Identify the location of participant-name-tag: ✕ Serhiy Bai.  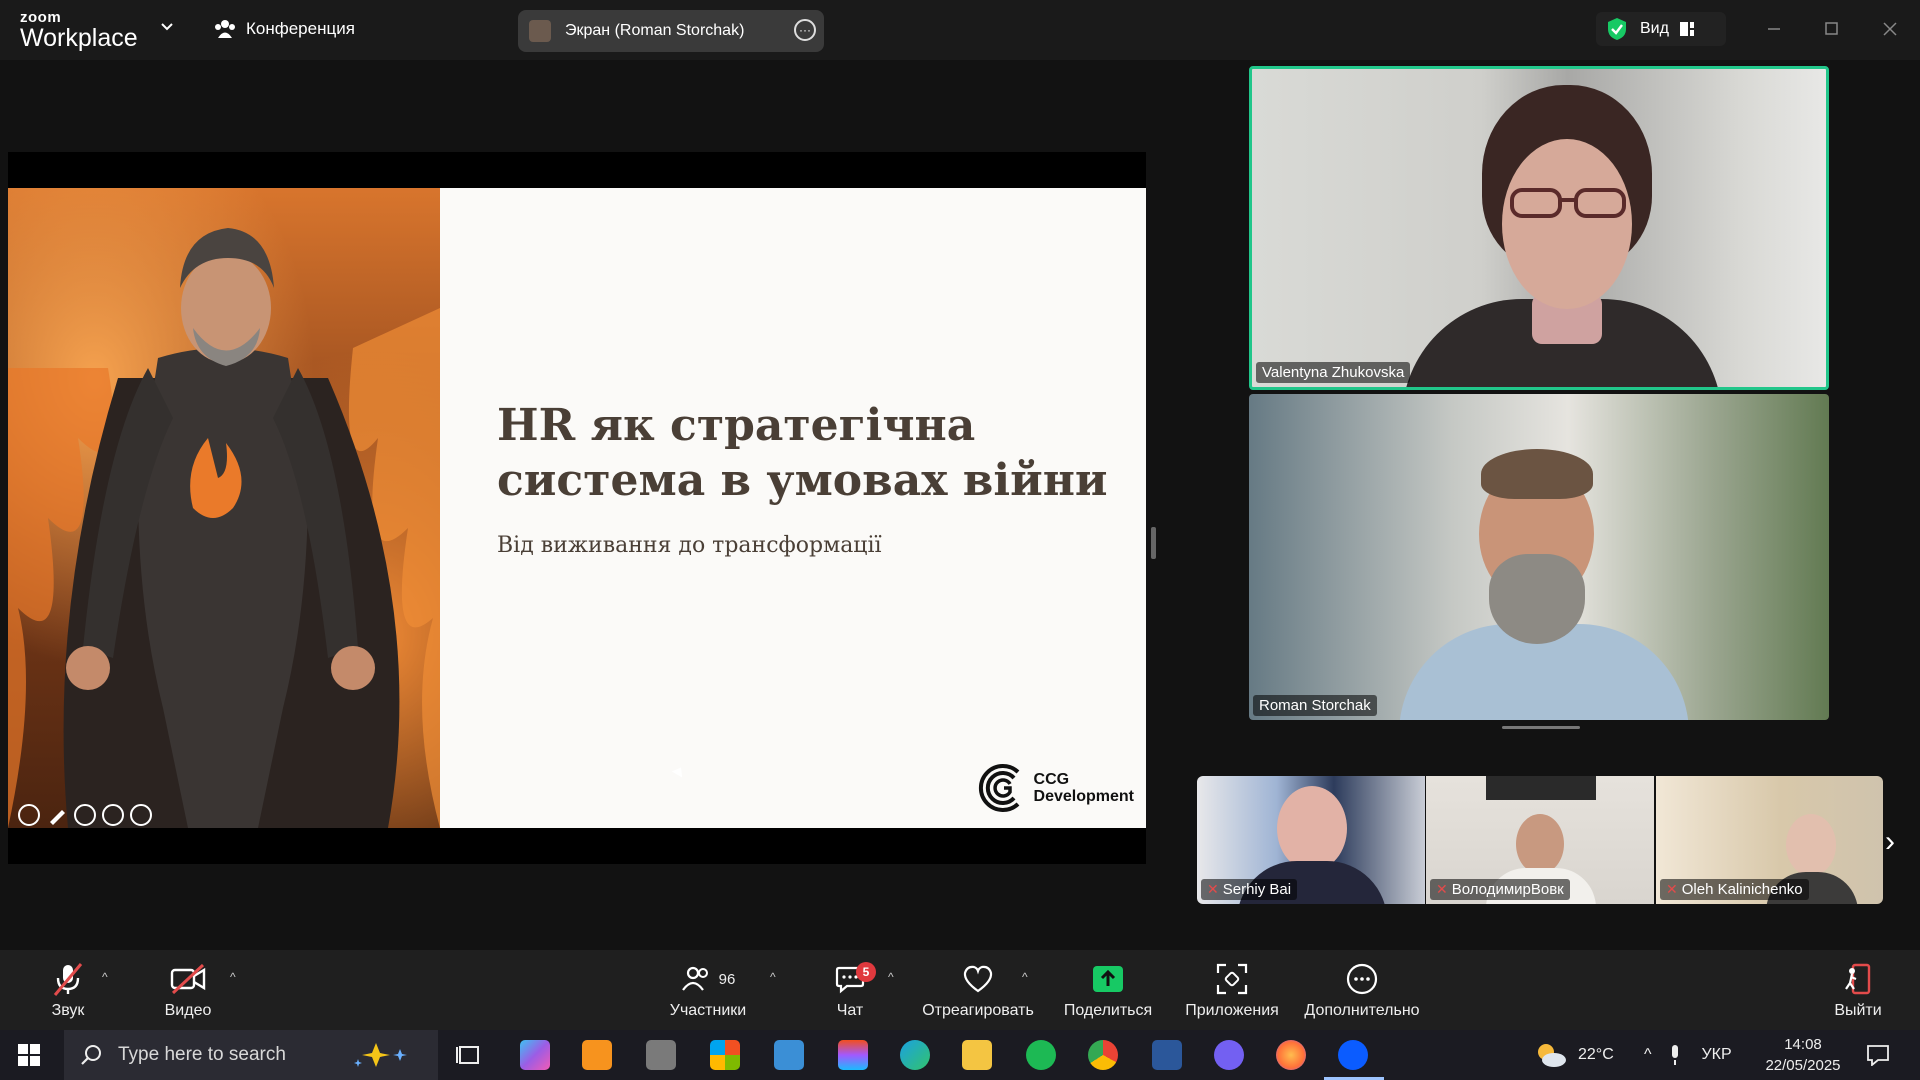
(1249, 889).